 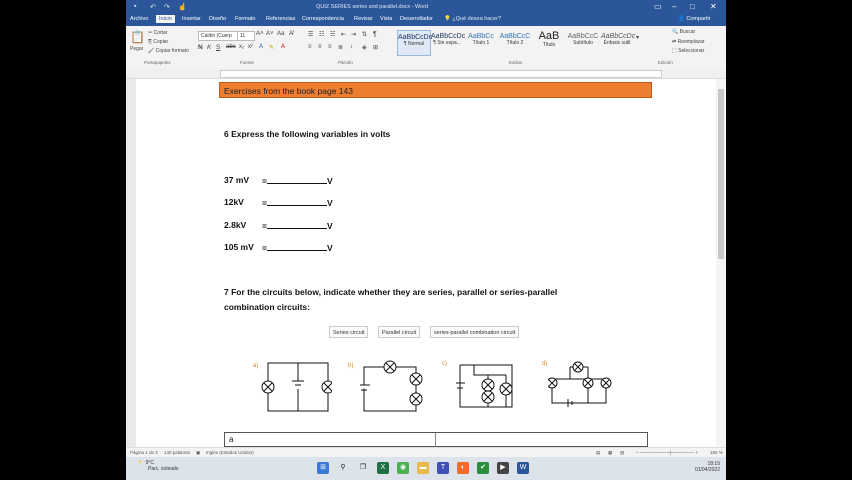 What do you see at coordinates (549, 42) in the screenshot?
I see `style-title: AaB Título` at bounding box center [549, 42].